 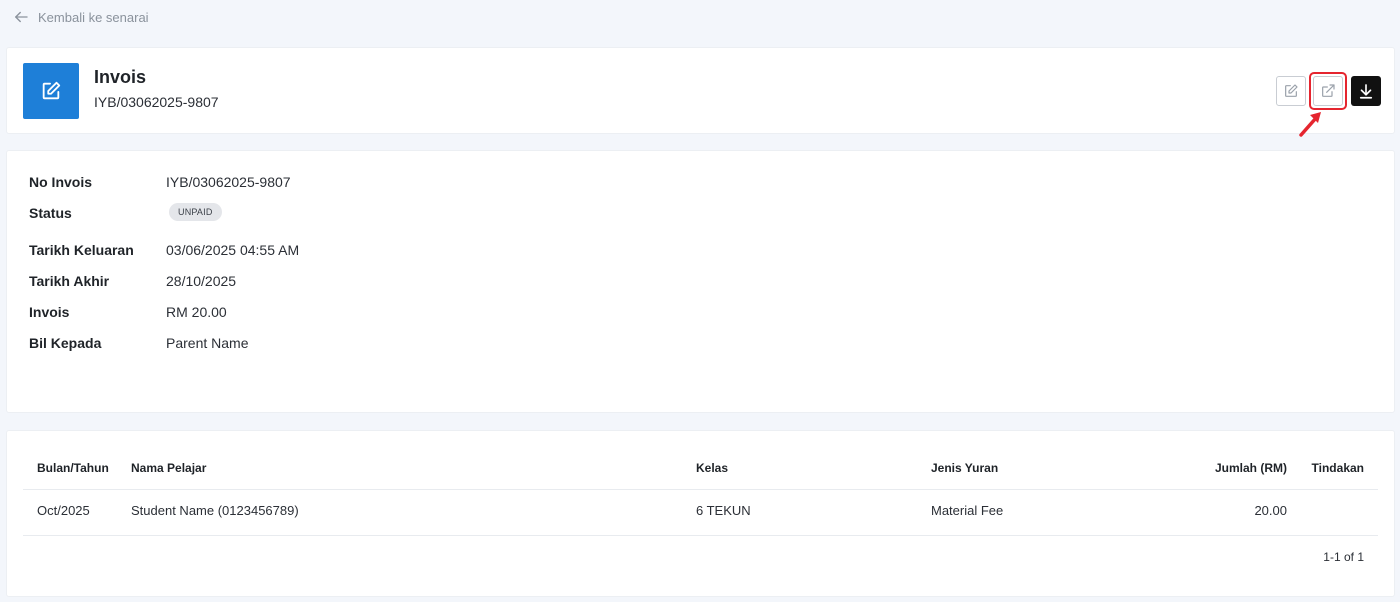 I want to click on detail-label: Tarikh Keluaran, so click(x=81, y=250).